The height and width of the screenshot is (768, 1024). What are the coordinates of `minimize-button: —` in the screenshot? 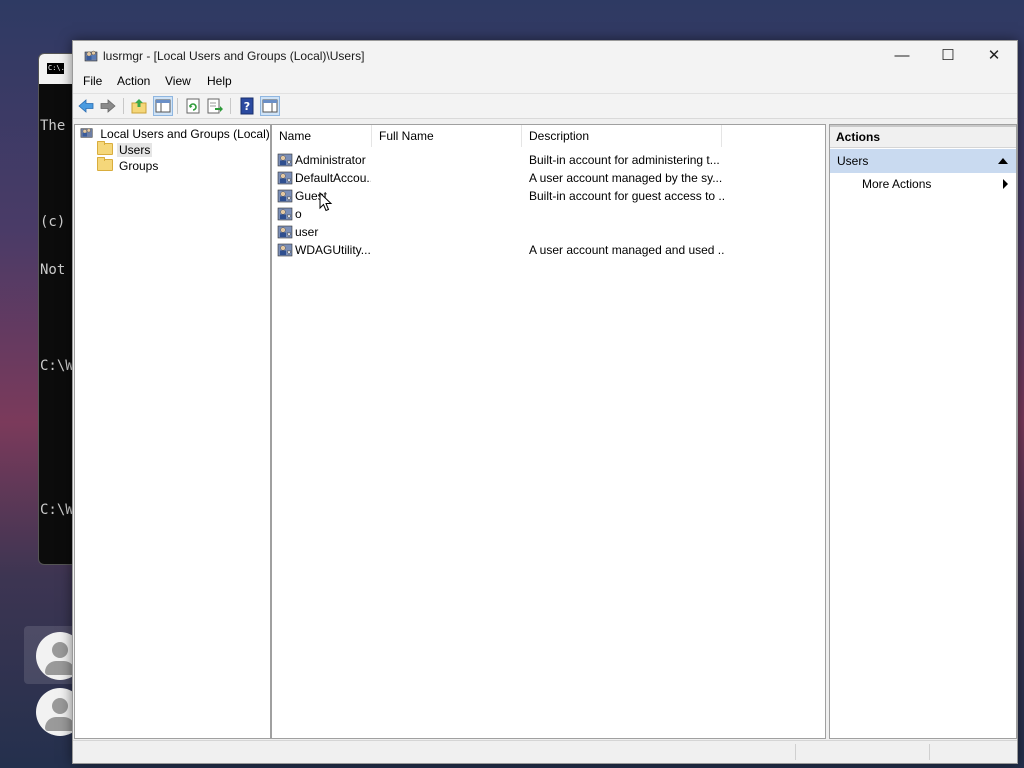 It's located at (902, 56).